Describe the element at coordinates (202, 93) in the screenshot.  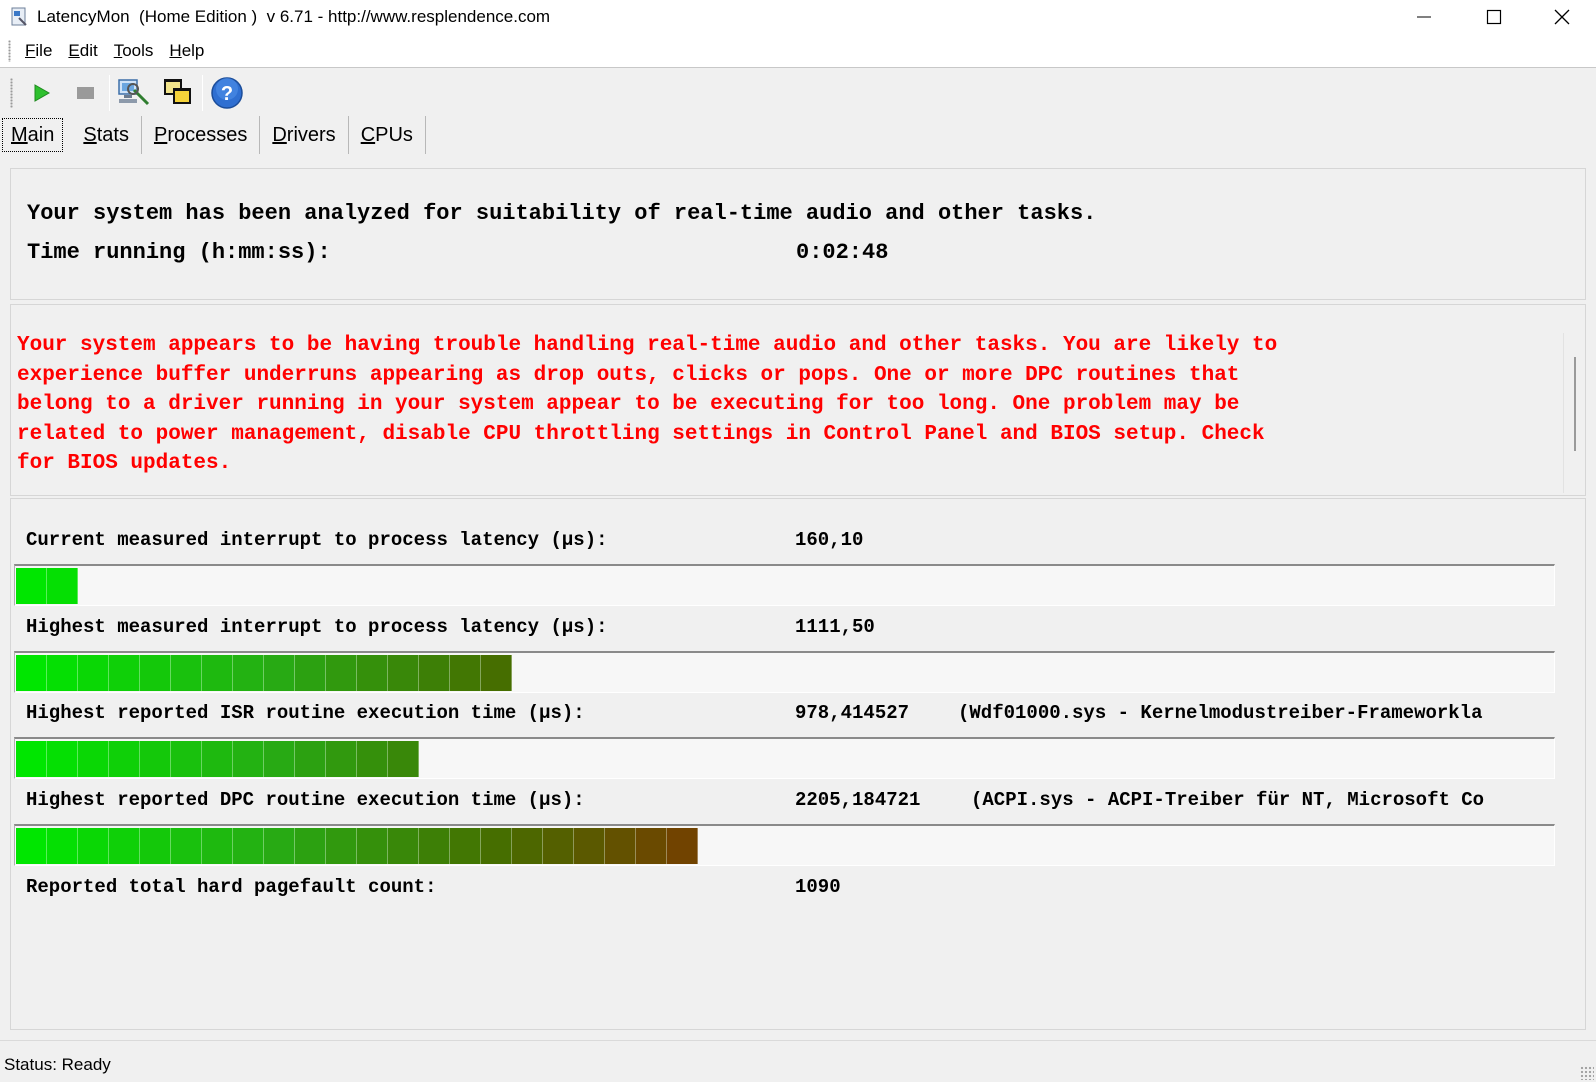
I see `toolbar-separator` at that location.